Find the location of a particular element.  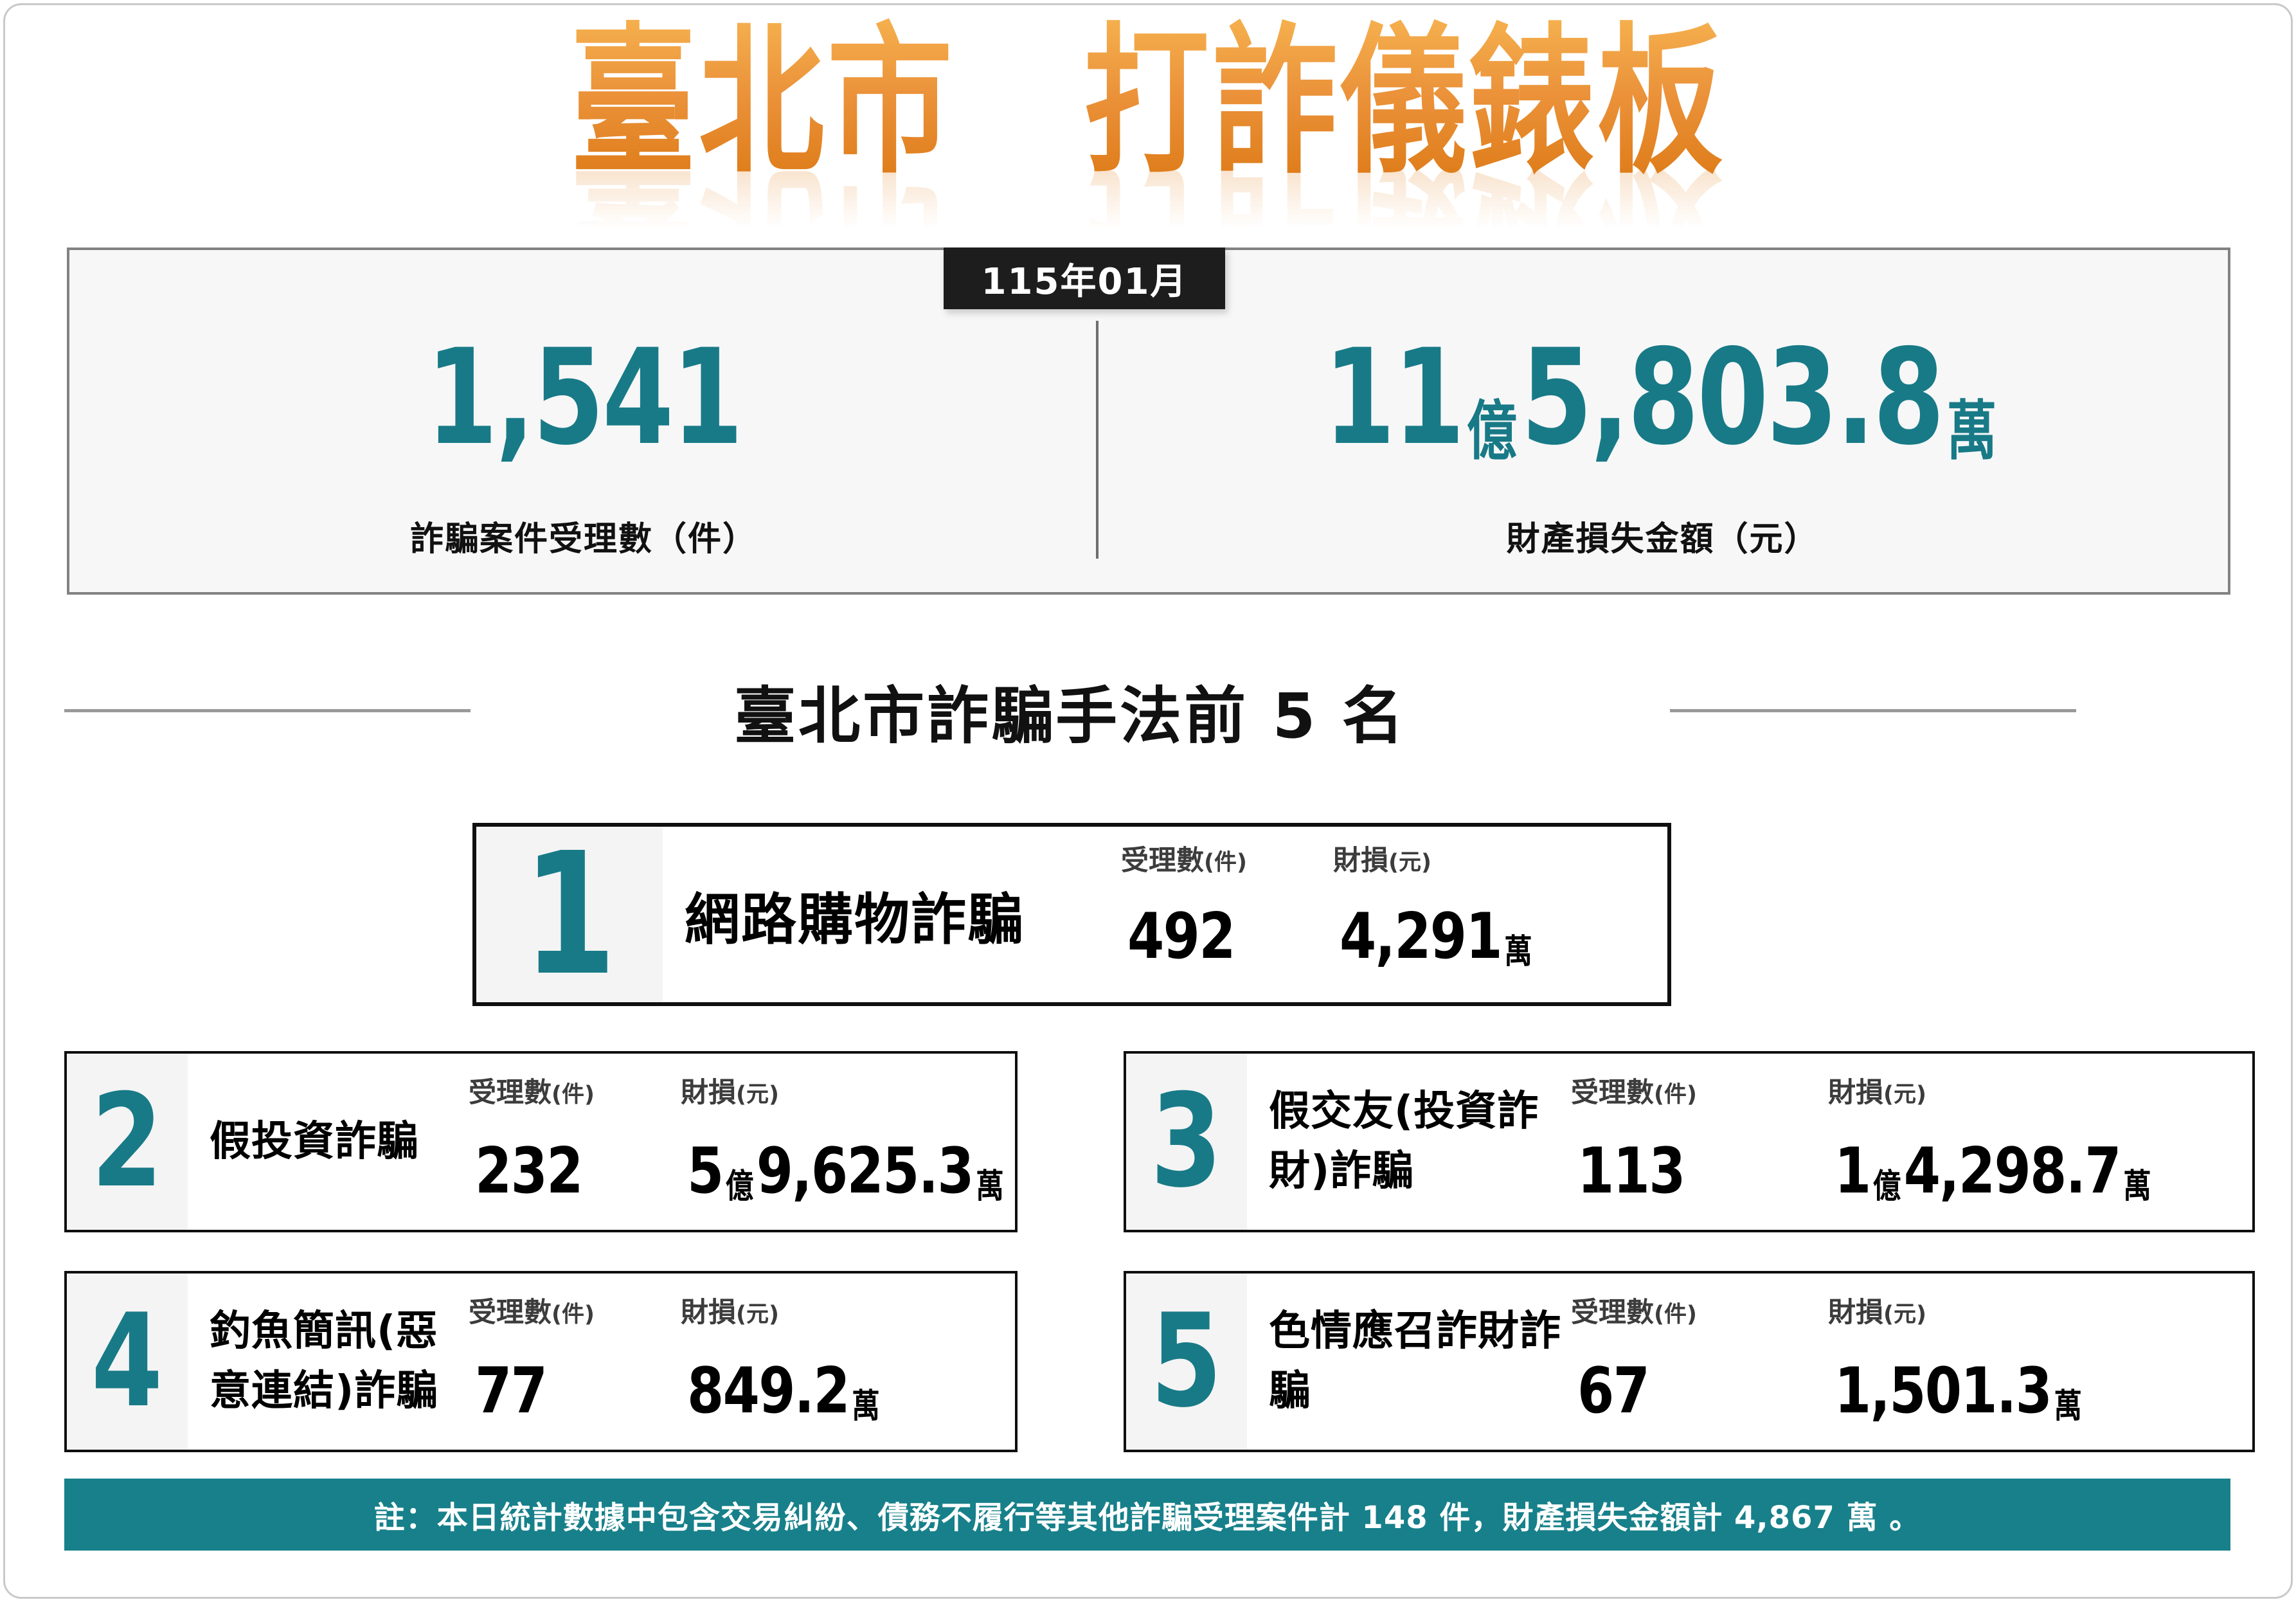

loss-column: 財損(元) 1 億 4,298.7 萬 is located at coordinates (2040, 1142).